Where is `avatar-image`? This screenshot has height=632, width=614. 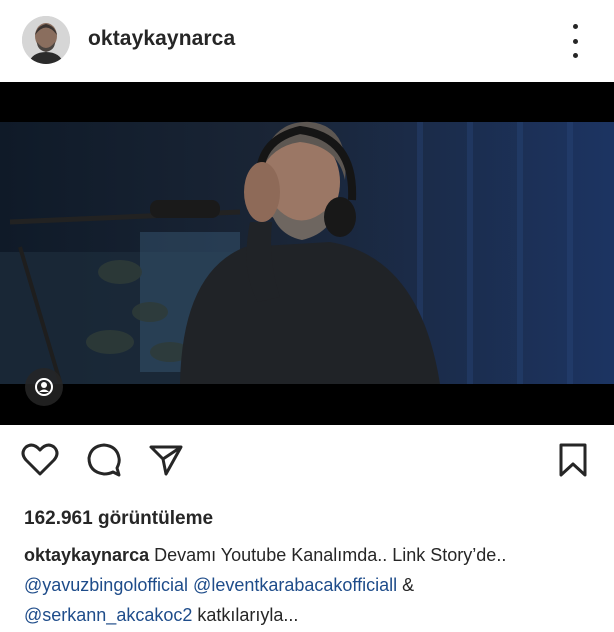
avatar-image is located at coordinates (46, 40).